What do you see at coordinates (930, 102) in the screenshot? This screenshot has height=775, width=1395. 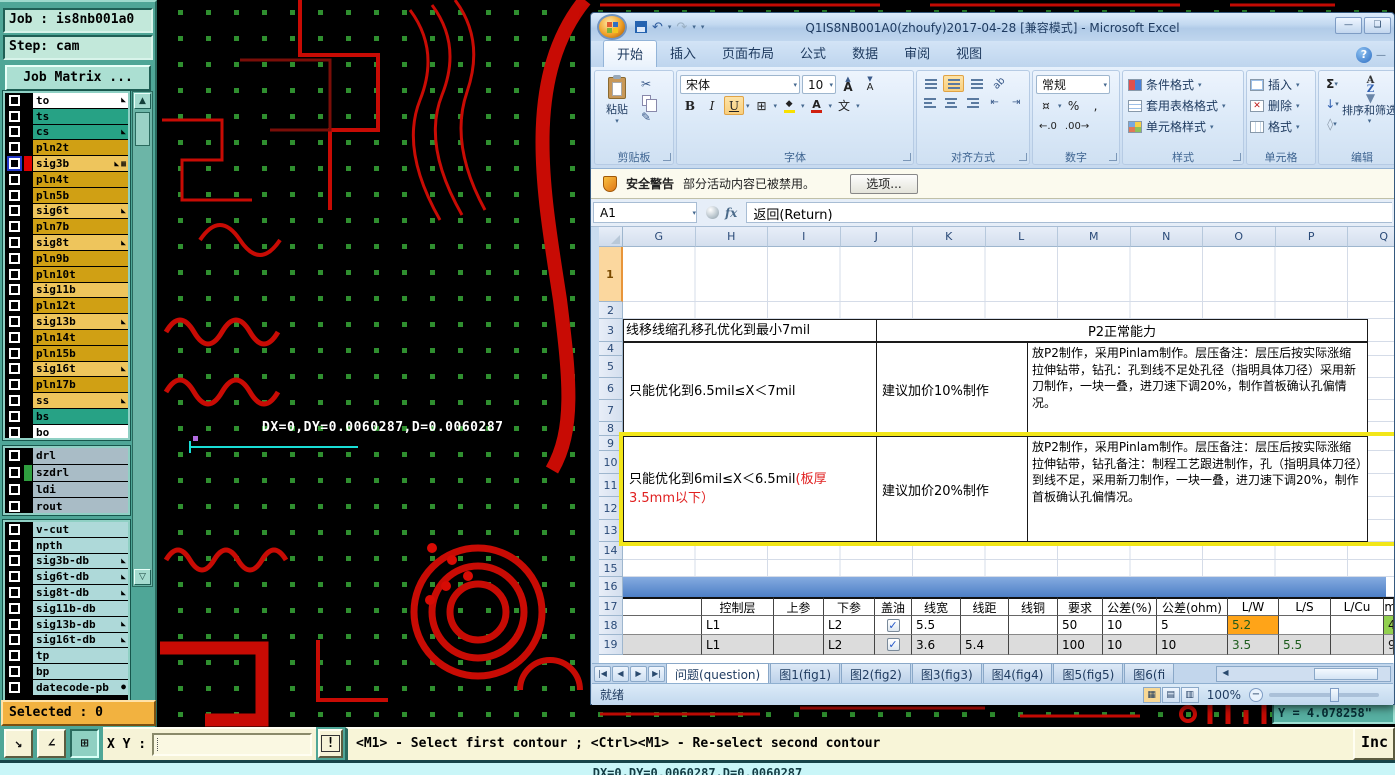 I see `align-left-button` at bounding box center [930, 102].